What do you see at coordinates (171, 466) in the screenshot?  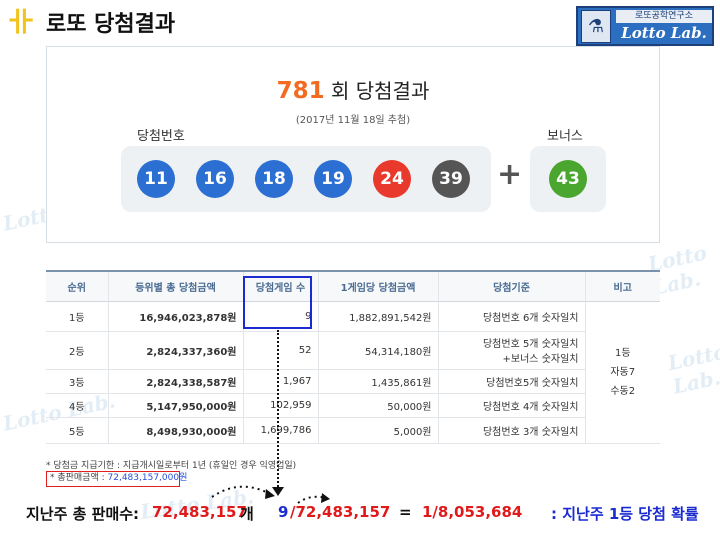 I see `payment-notice: * 당첨금 지급기한 : 지급개시일로부터 1년 (휴일인 경우 익영업일)` at bounding box center [171, 466].